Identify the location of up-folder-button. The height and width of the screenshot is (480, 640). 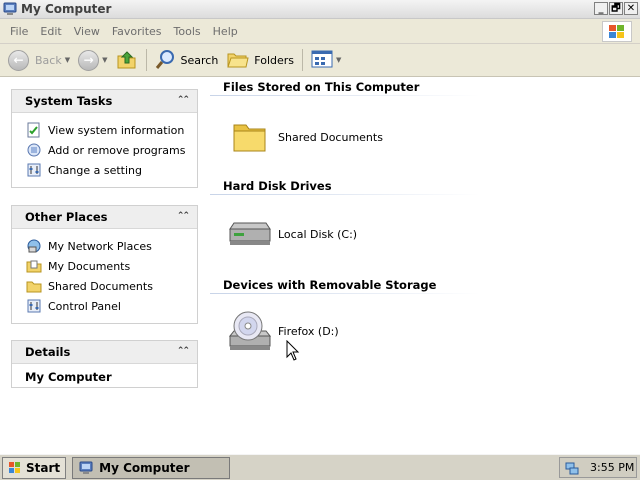
(127, 60).